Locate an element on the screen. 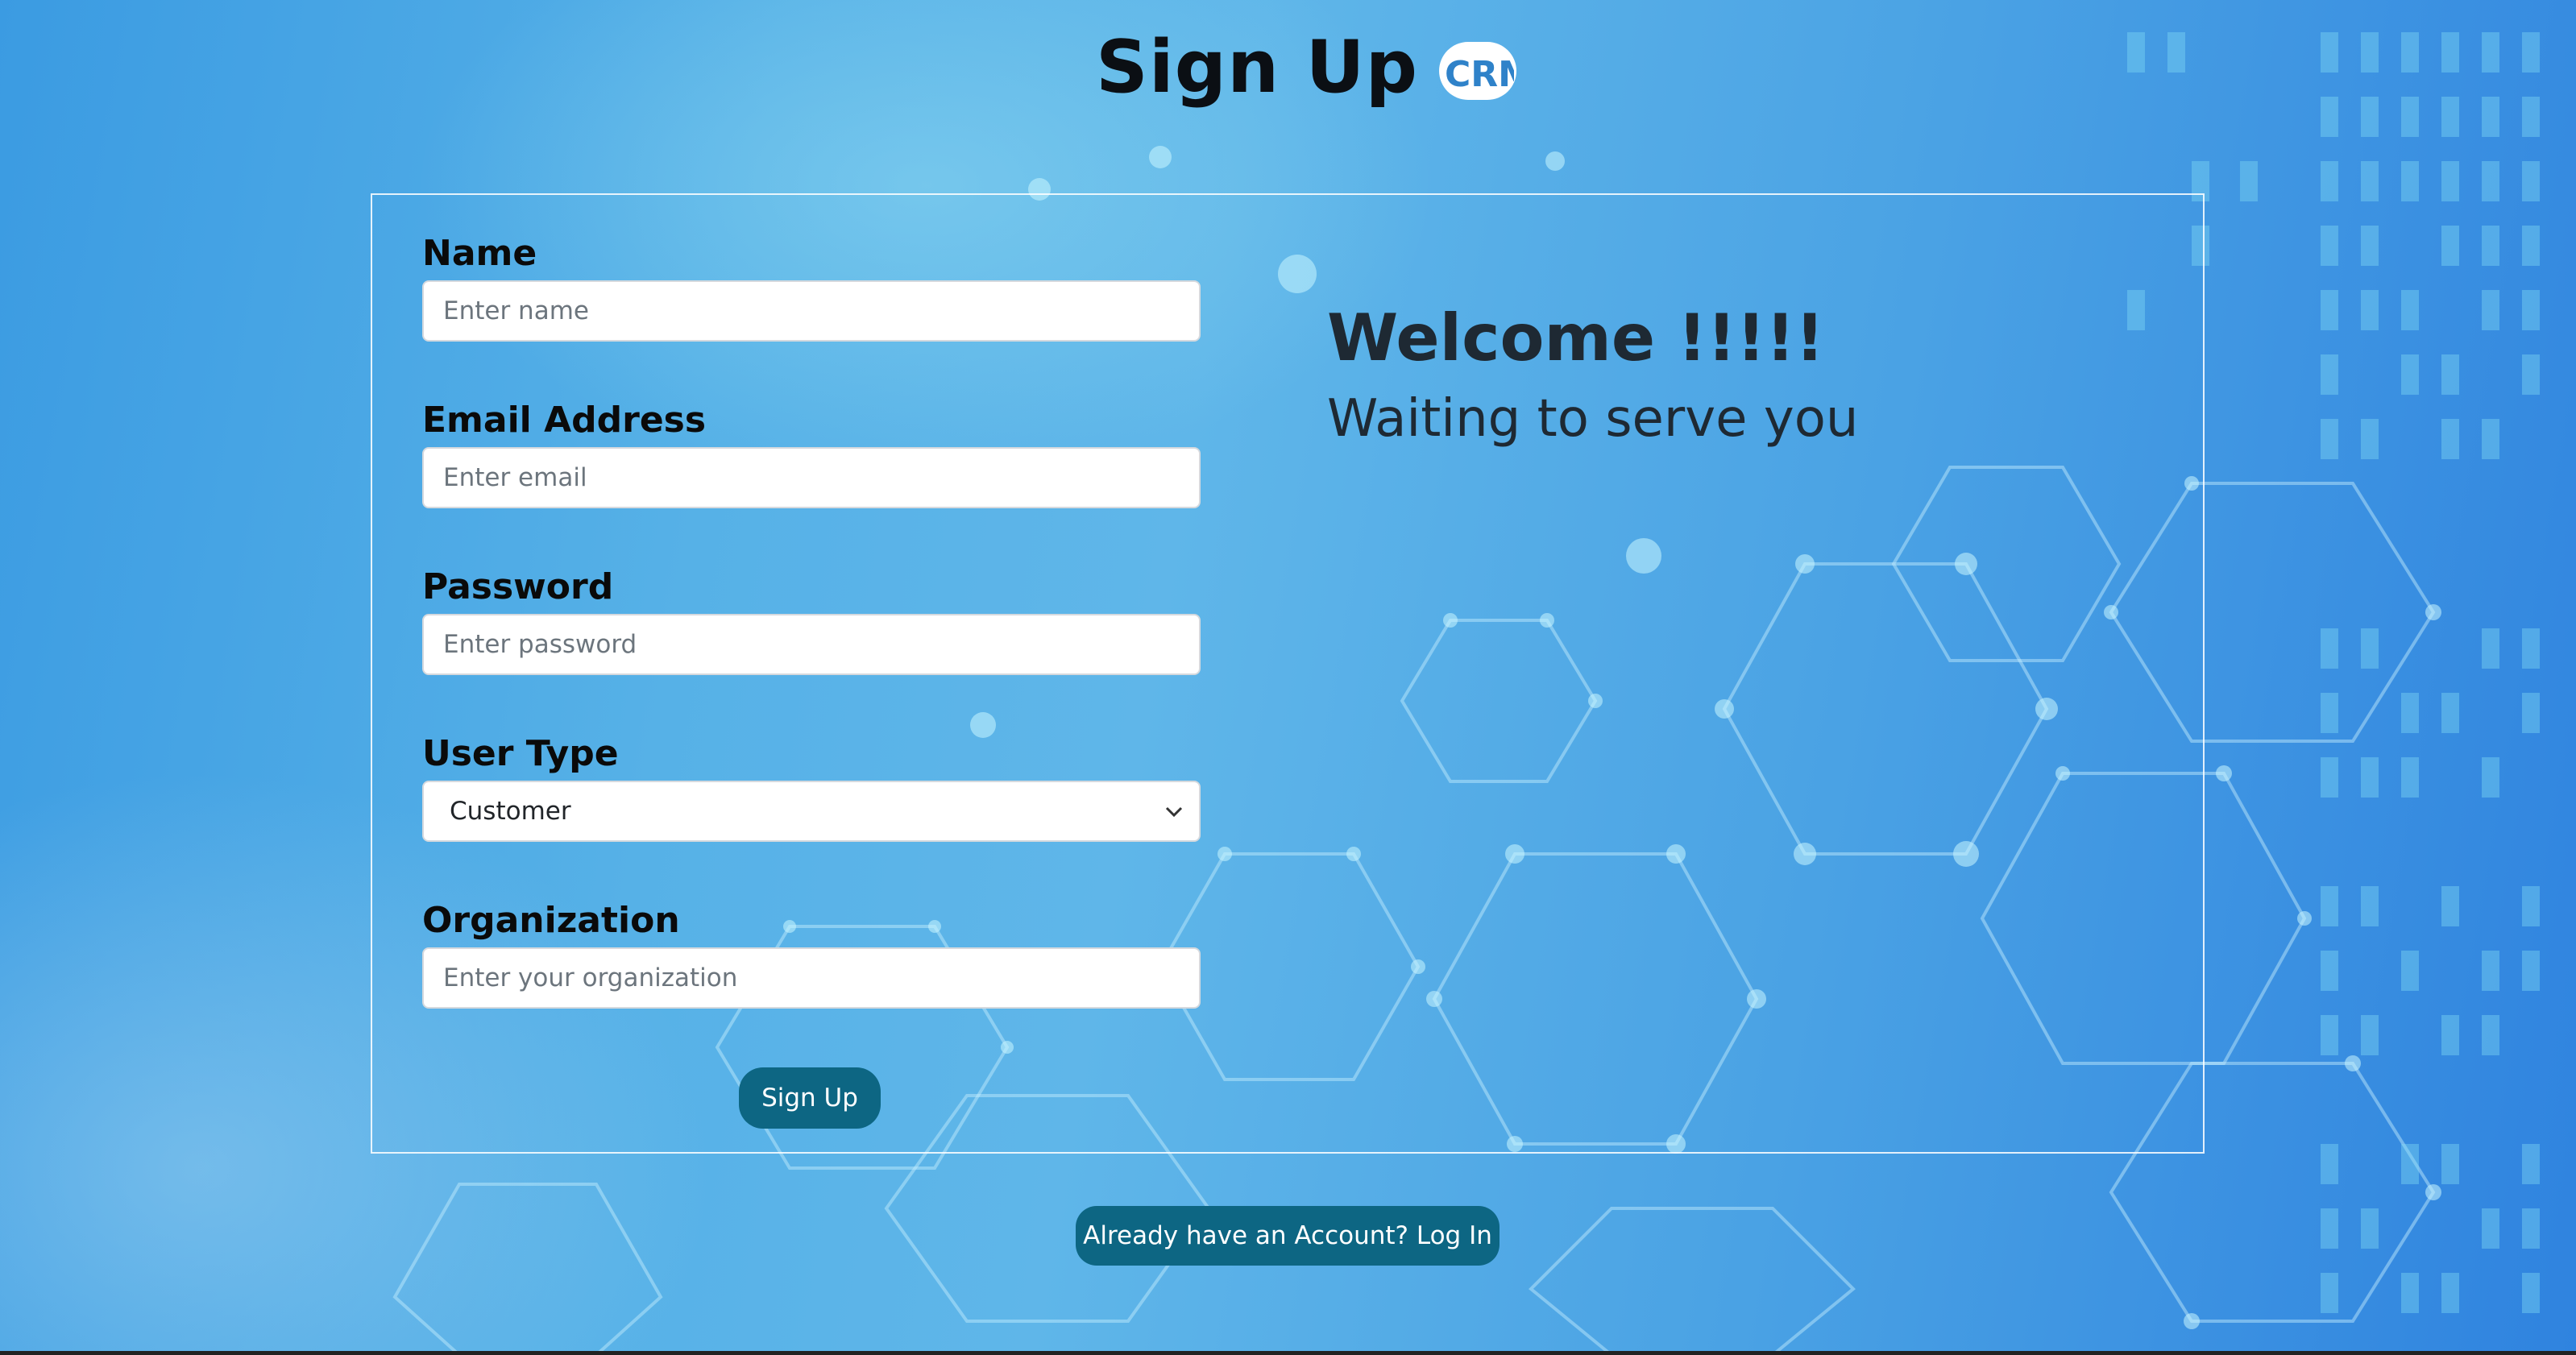 This screenshot has width=2576, height=1355. user-type-select: Customer is located at coordinates (811, 811).